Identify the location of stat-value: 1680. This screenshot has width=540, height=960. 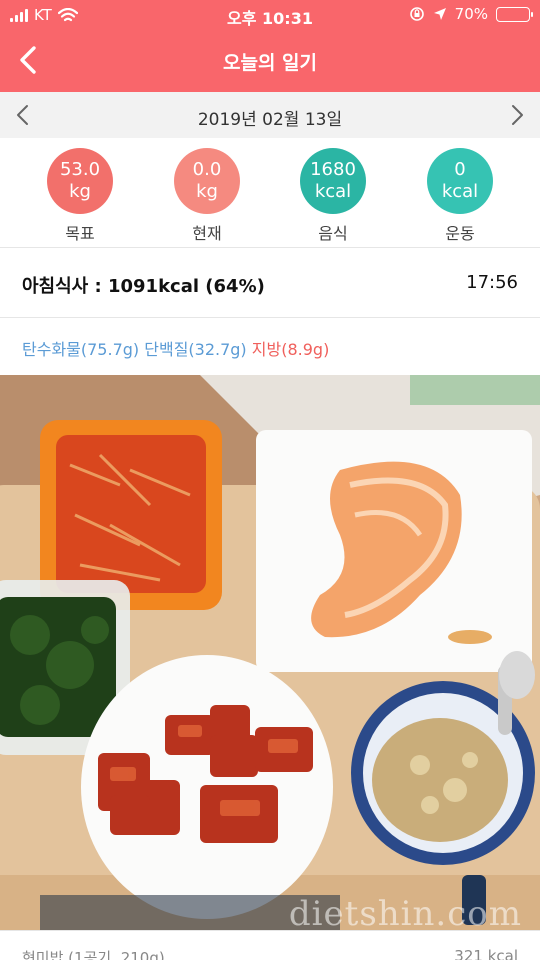
(333, 169).